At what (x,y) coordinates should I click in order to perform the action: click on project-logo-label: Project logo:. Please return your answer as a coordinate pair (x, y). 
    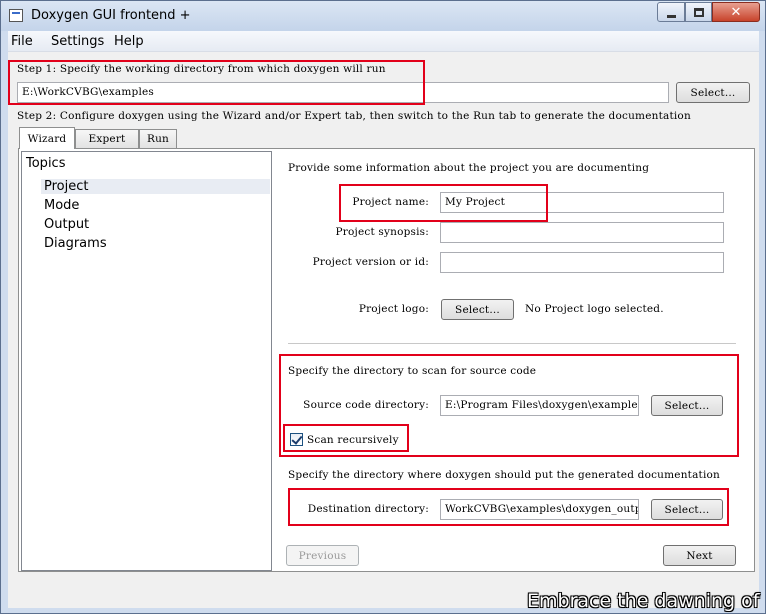
    Looking at the image, I should click on (393, 309).